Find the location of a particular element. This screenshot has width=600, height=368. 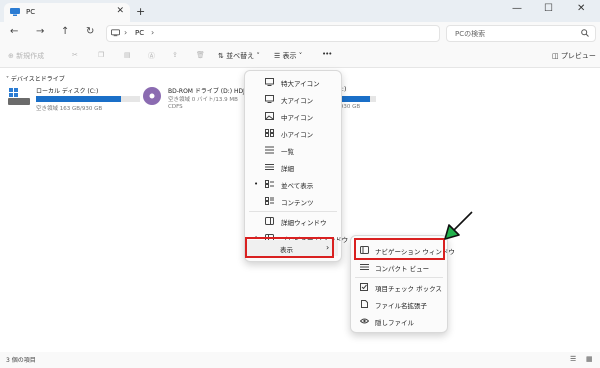

highlight-navigation-pane is located at coordinates (399, 249).